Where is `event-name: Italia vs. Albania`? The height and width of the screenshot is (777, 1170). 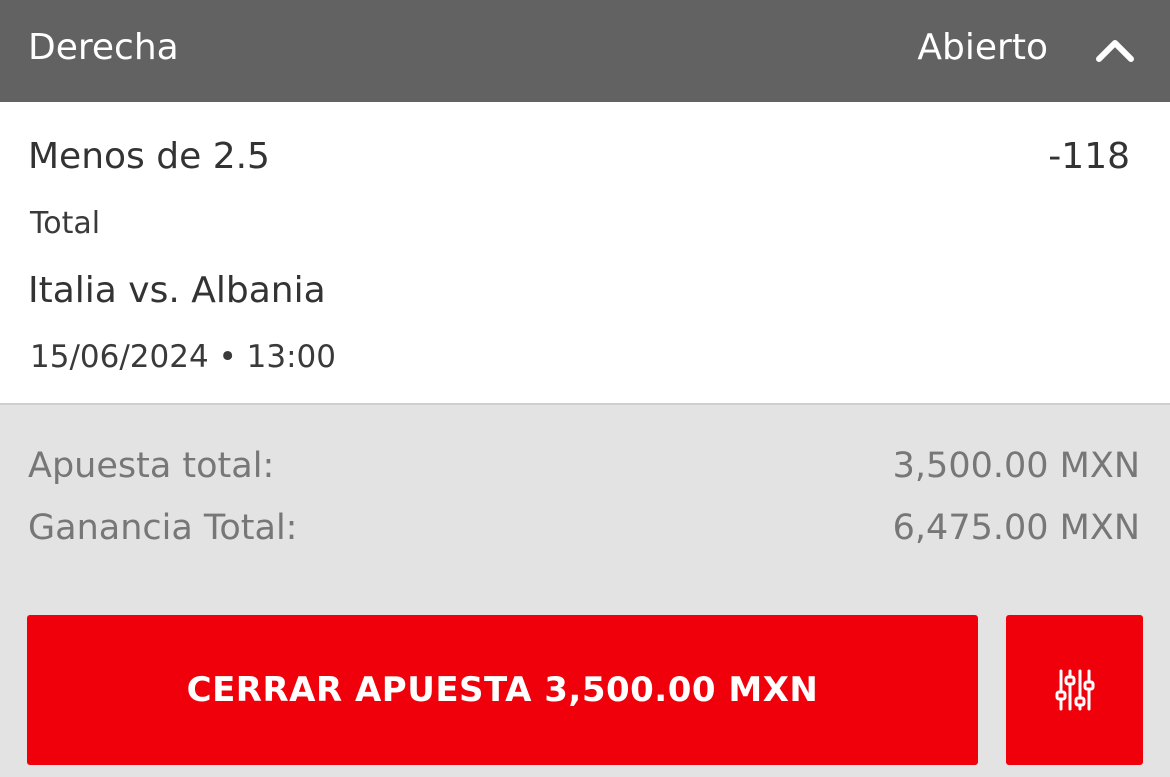
event-name: Italia vs. Albania is located at coordinates (177, 290).